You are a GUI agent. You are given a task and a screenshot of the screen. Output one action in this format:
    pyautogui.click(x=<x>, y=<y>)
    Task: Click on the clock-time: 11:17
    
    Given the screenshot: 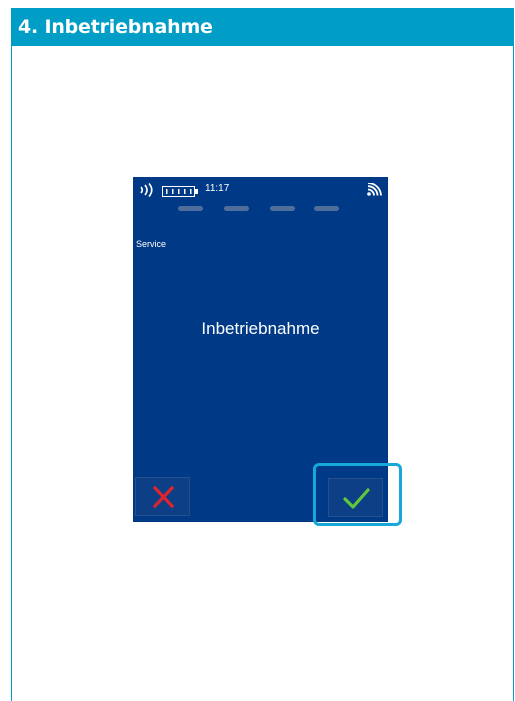 What is the action you would take?
    pyautogui.click(x=217, y=188)
    